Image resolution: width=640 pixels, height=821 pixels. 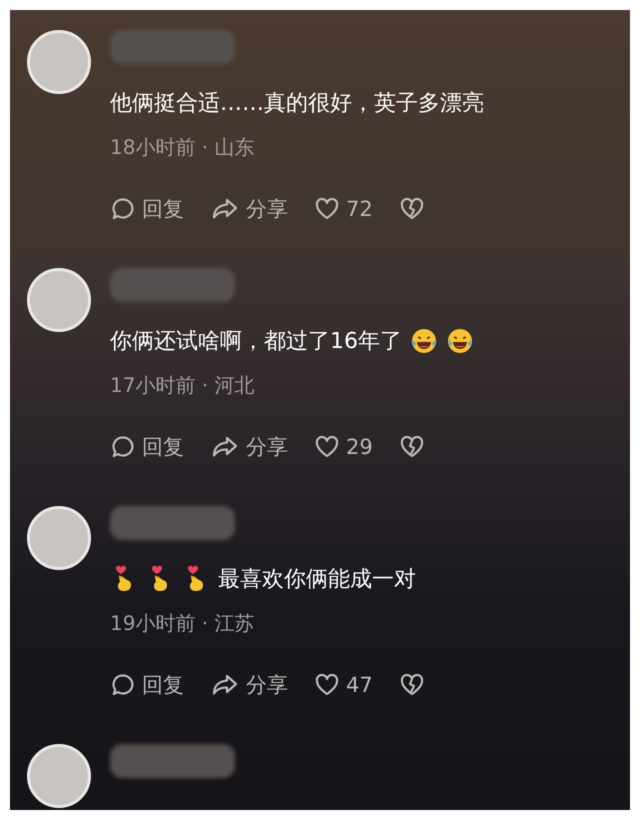 I want to click on comment-time-location: 17小时前 · 河北, so click(x=183, y=385).